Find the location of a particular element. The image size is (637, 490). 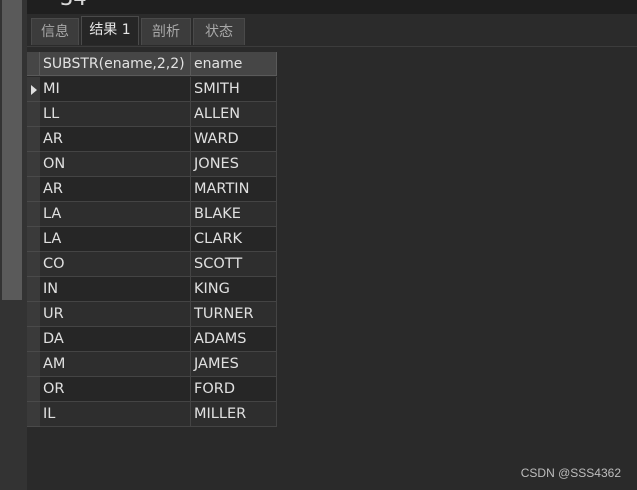

cell-substr: IN is located at coordinates (115, 289).